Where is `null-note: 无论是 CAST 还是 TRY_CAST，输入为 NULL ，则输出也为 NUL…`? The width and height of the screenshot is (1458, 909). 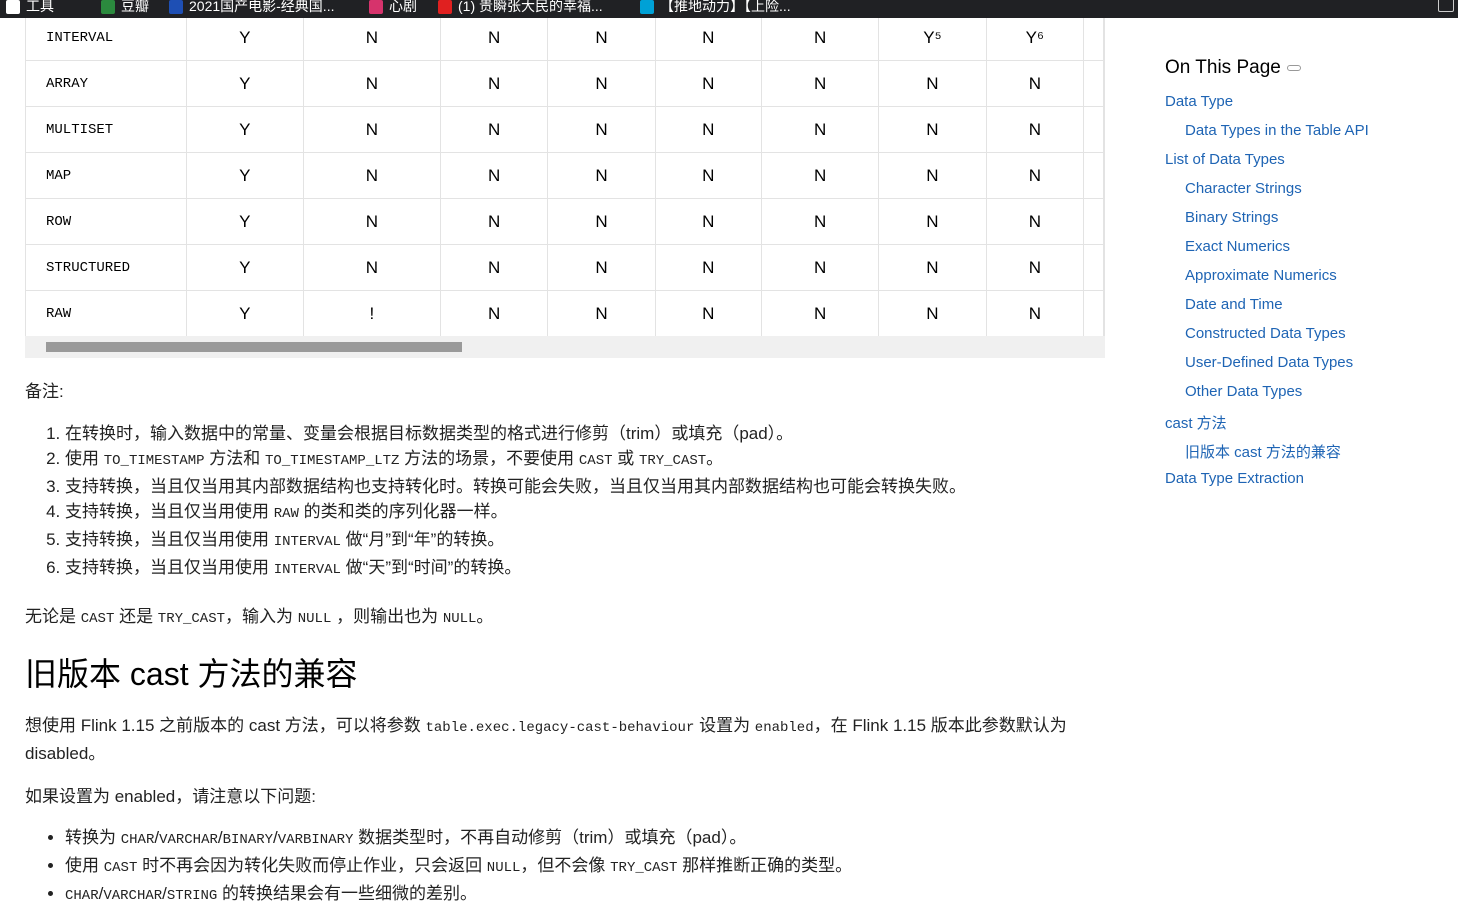 null-note: 无论是 CAST 还是 TRY_CAST，输入为 NULL ，则输出也为 NUL… is located at coordinates (565, 614).